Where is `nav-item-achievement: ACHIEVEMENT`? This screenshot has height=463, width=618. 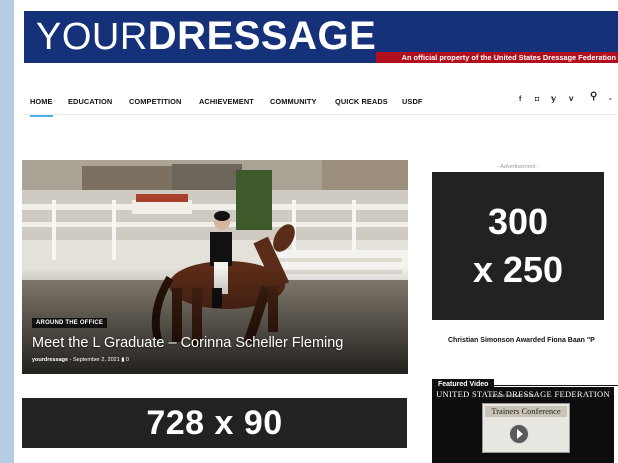 nav-item-achievement: ACHIEVEMENT is located at coordinates (226, 101).